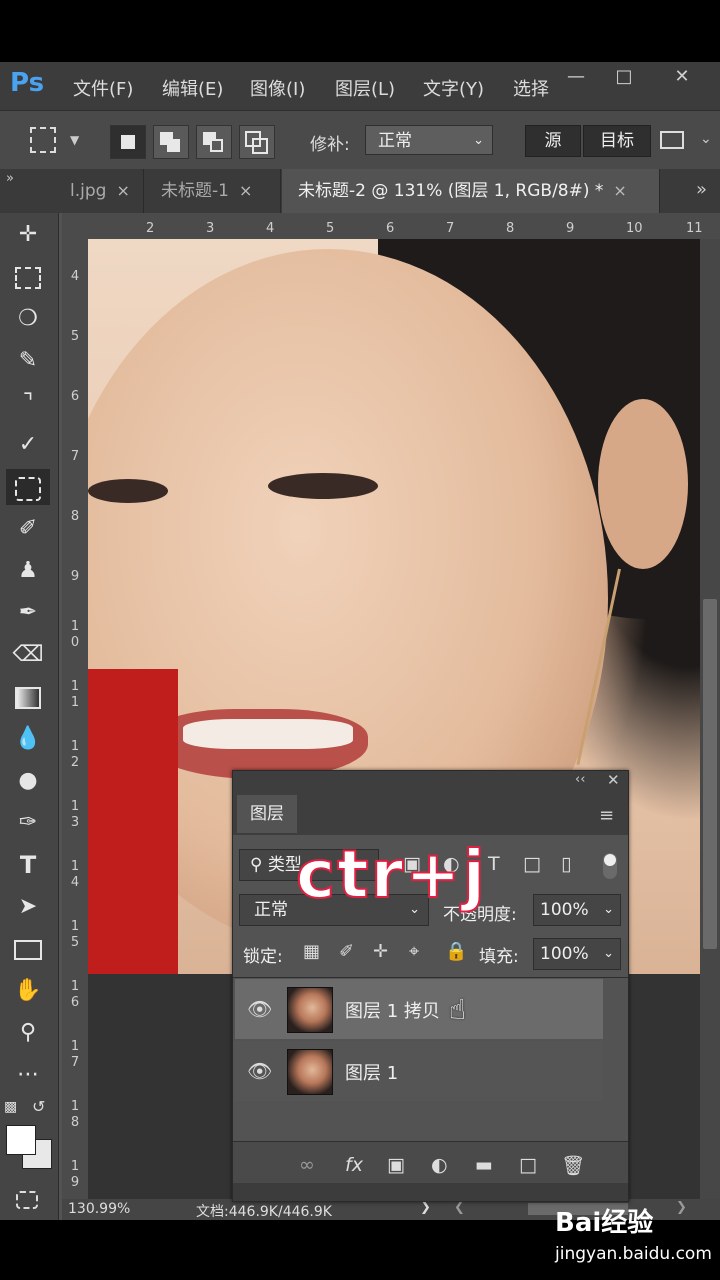  I want to click on horizontal-ruler: 2 3 4 5 6 7 8 9 10 11, so click(391, 226).